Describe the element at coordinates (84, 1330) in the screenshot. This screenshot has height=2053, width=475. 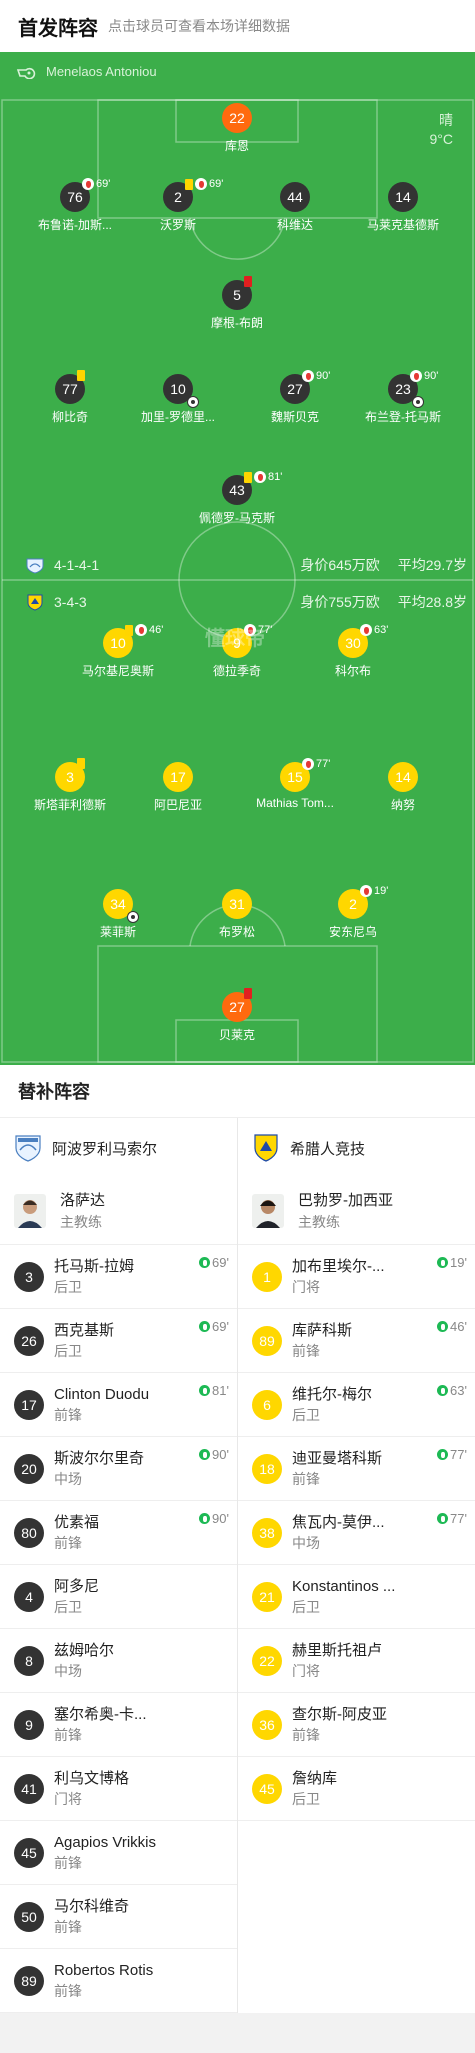
I see `sub-player-name: 西克基斯` at that location.